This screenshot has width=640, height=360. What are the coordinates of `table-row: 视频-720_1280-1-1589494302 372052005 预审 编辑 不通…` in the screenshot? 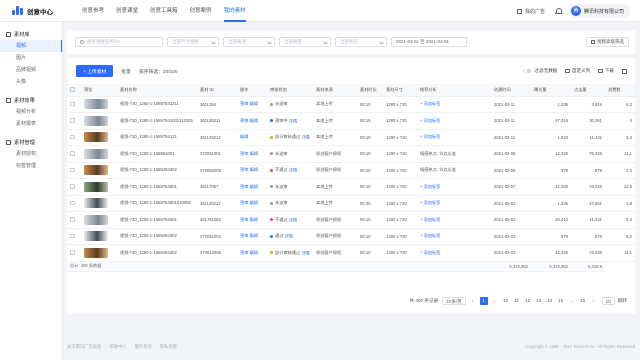 It's located at (351, 170).